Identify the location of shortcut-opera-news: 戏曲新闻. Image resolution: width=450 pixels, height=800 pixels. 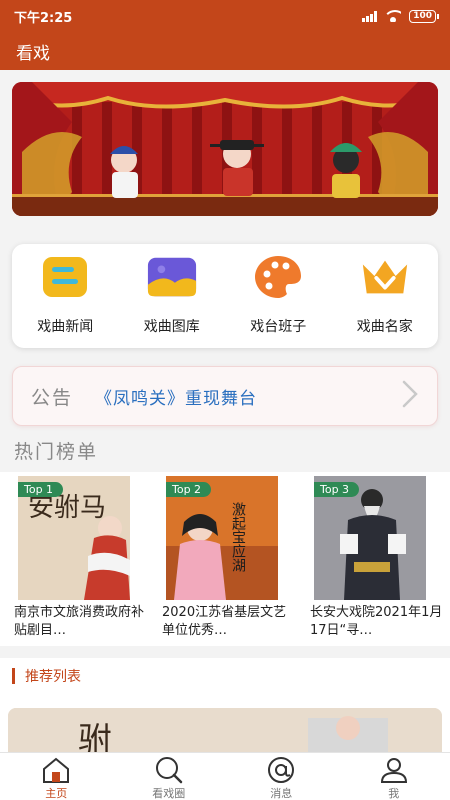
(65, 296).